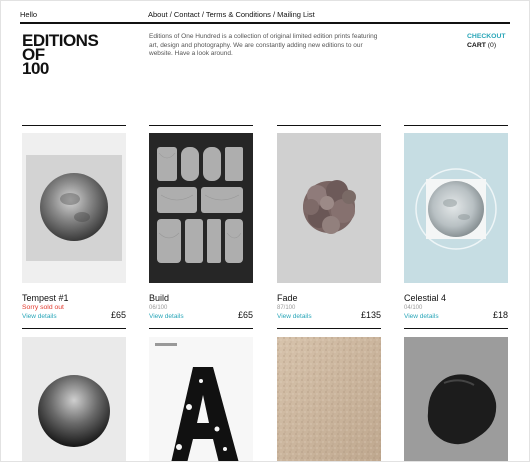 The height and width of the screenshot is (462, 530). Describe the element at coordinates (287, 298) in the screenshot. I see `product-title: Fade` at that location.